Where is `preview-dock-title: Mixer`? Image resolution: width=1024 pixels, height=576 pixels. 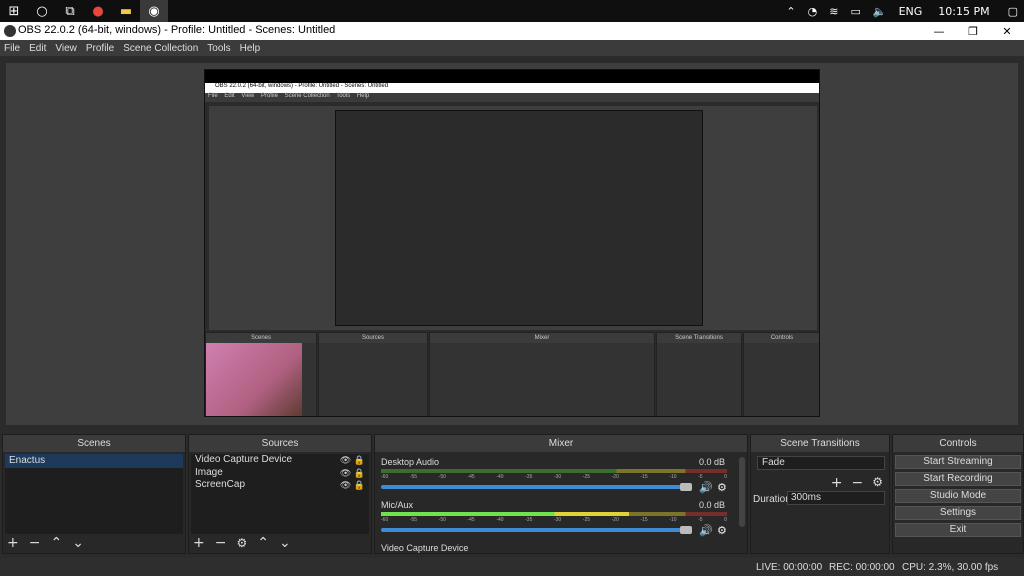 preview-dock-title: Mixer is located at coordinates (542, 338).